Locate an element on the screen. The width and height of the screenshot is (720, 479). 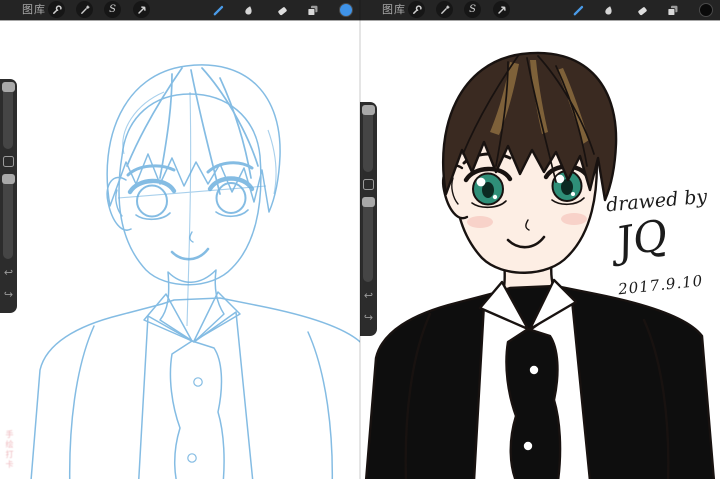
signature-monogram: JQ is located at coordinates (642, 238).